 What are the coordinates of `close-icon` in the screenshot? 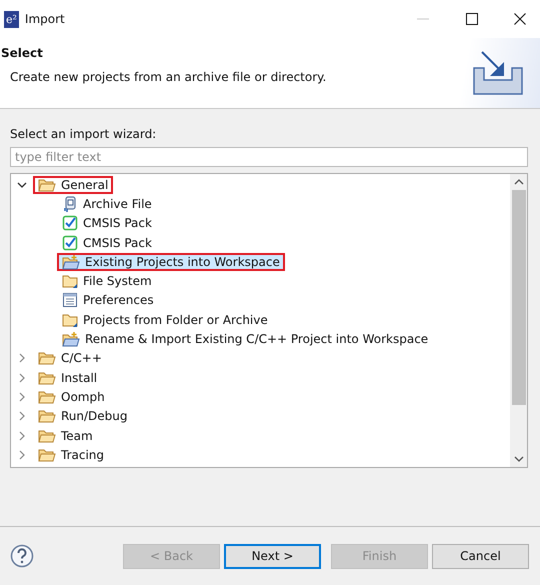 It's located at (520, 19).